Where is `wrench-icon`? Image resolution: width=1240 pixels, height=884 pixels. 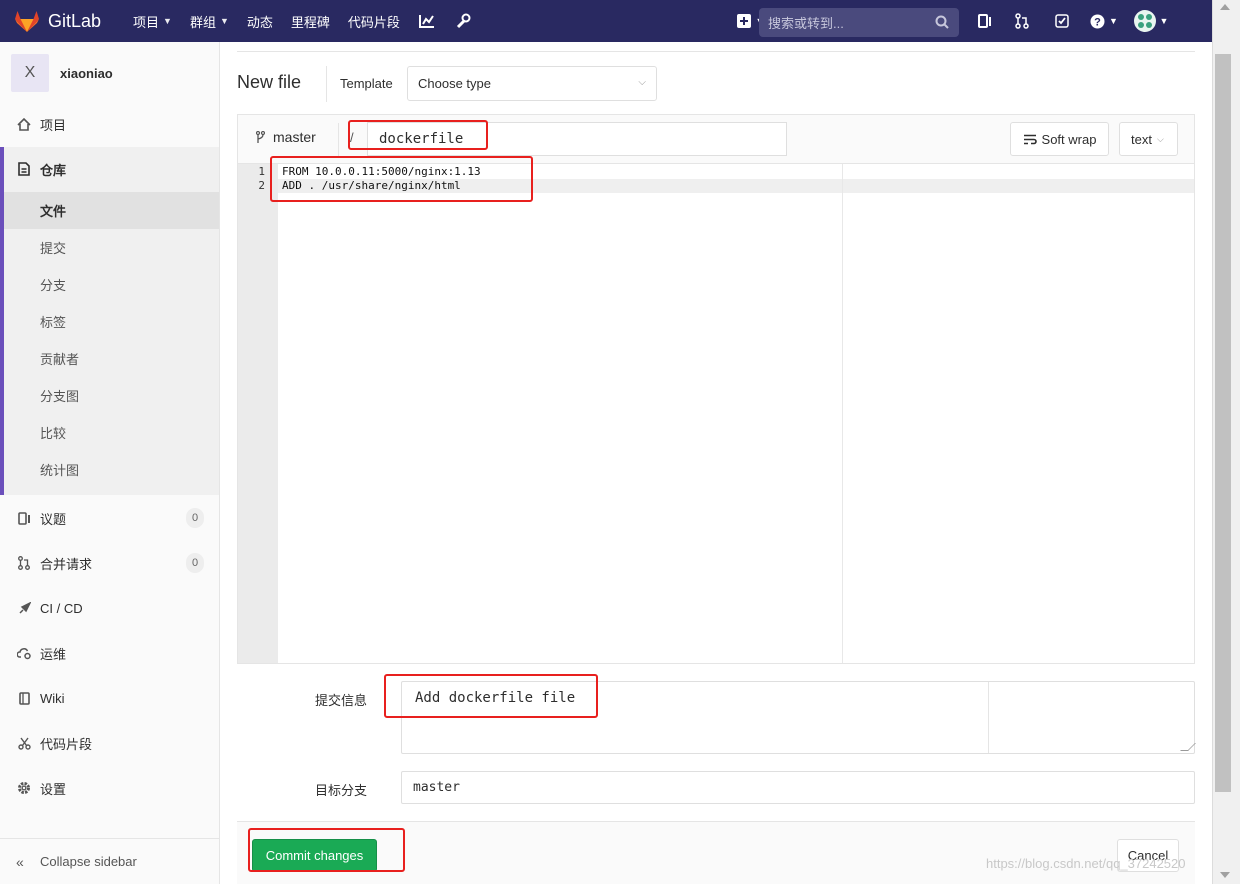
wrench-icon is located at coordinates (463, 21).